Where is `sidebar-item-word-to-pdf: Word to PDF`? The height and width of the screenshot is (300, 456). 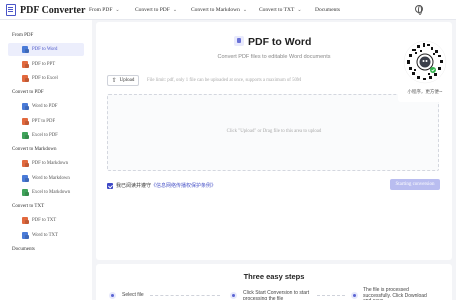
sidebar-item-word-to-pdf: Word to PDF is located at coordinates (46, 106).